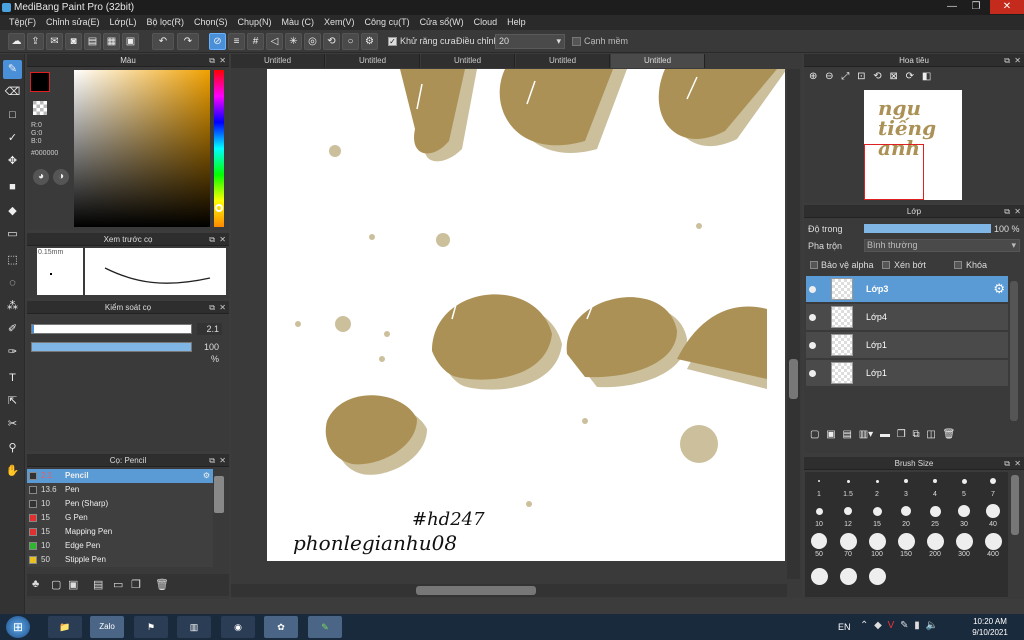  I want to click on brush-item: 50 Stipple Pen, so click(120, 560).